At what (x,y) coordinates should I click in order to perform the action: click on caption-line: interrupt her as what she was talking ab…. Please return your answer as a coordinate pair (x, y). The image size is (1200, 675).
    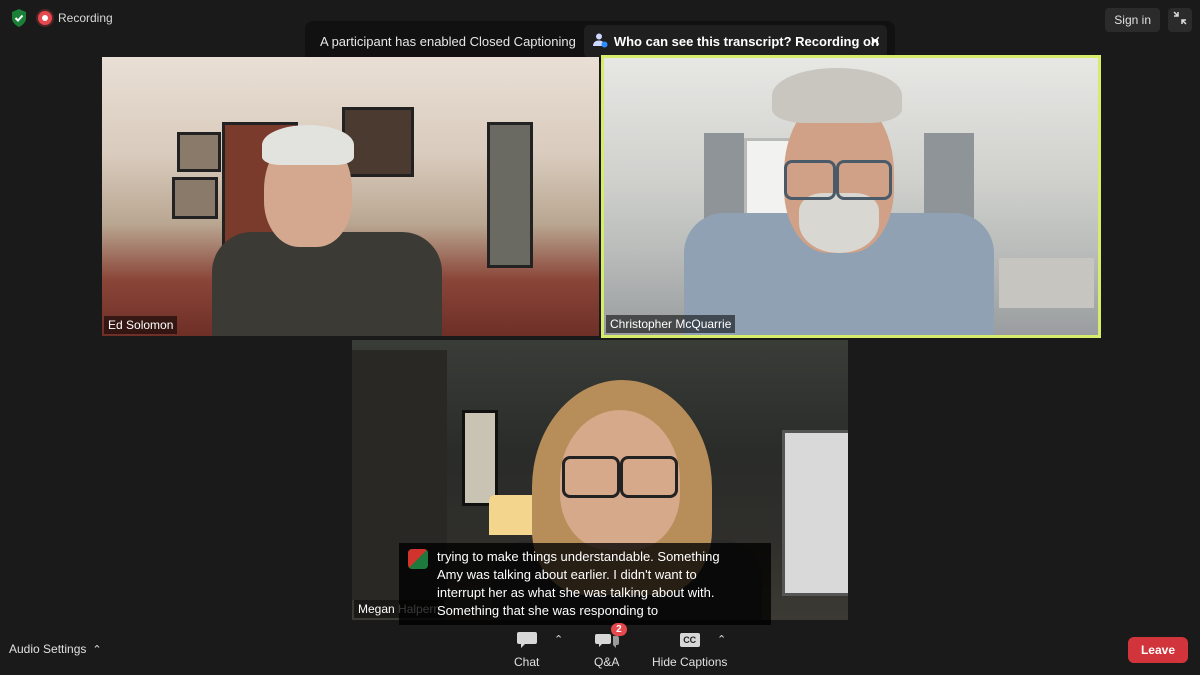
    Looking at the image, I should click on (576, 592).